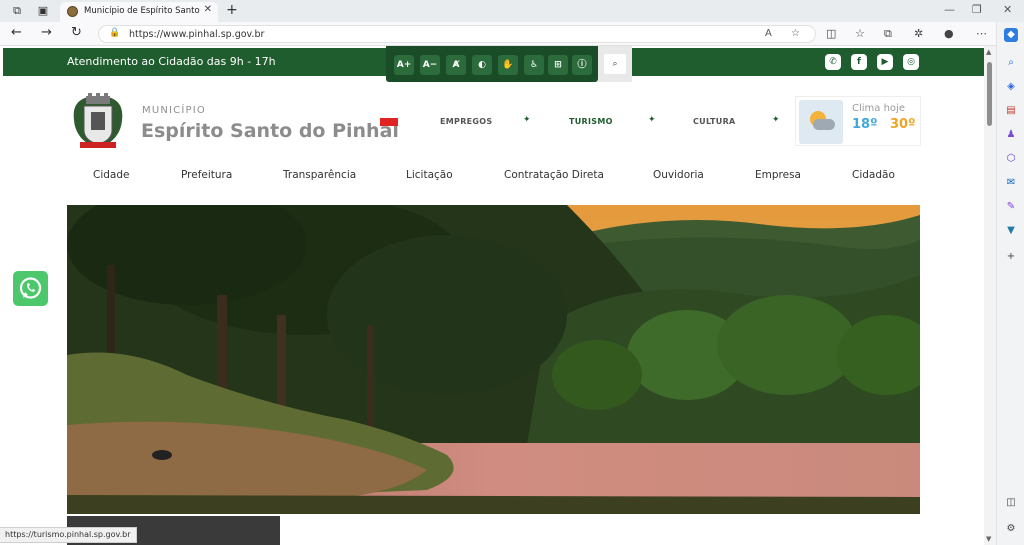  What do you see at coordinates (508, 65) in the screenshot?
I see `libras-icon: ✋` at bounding box center [508, 65].